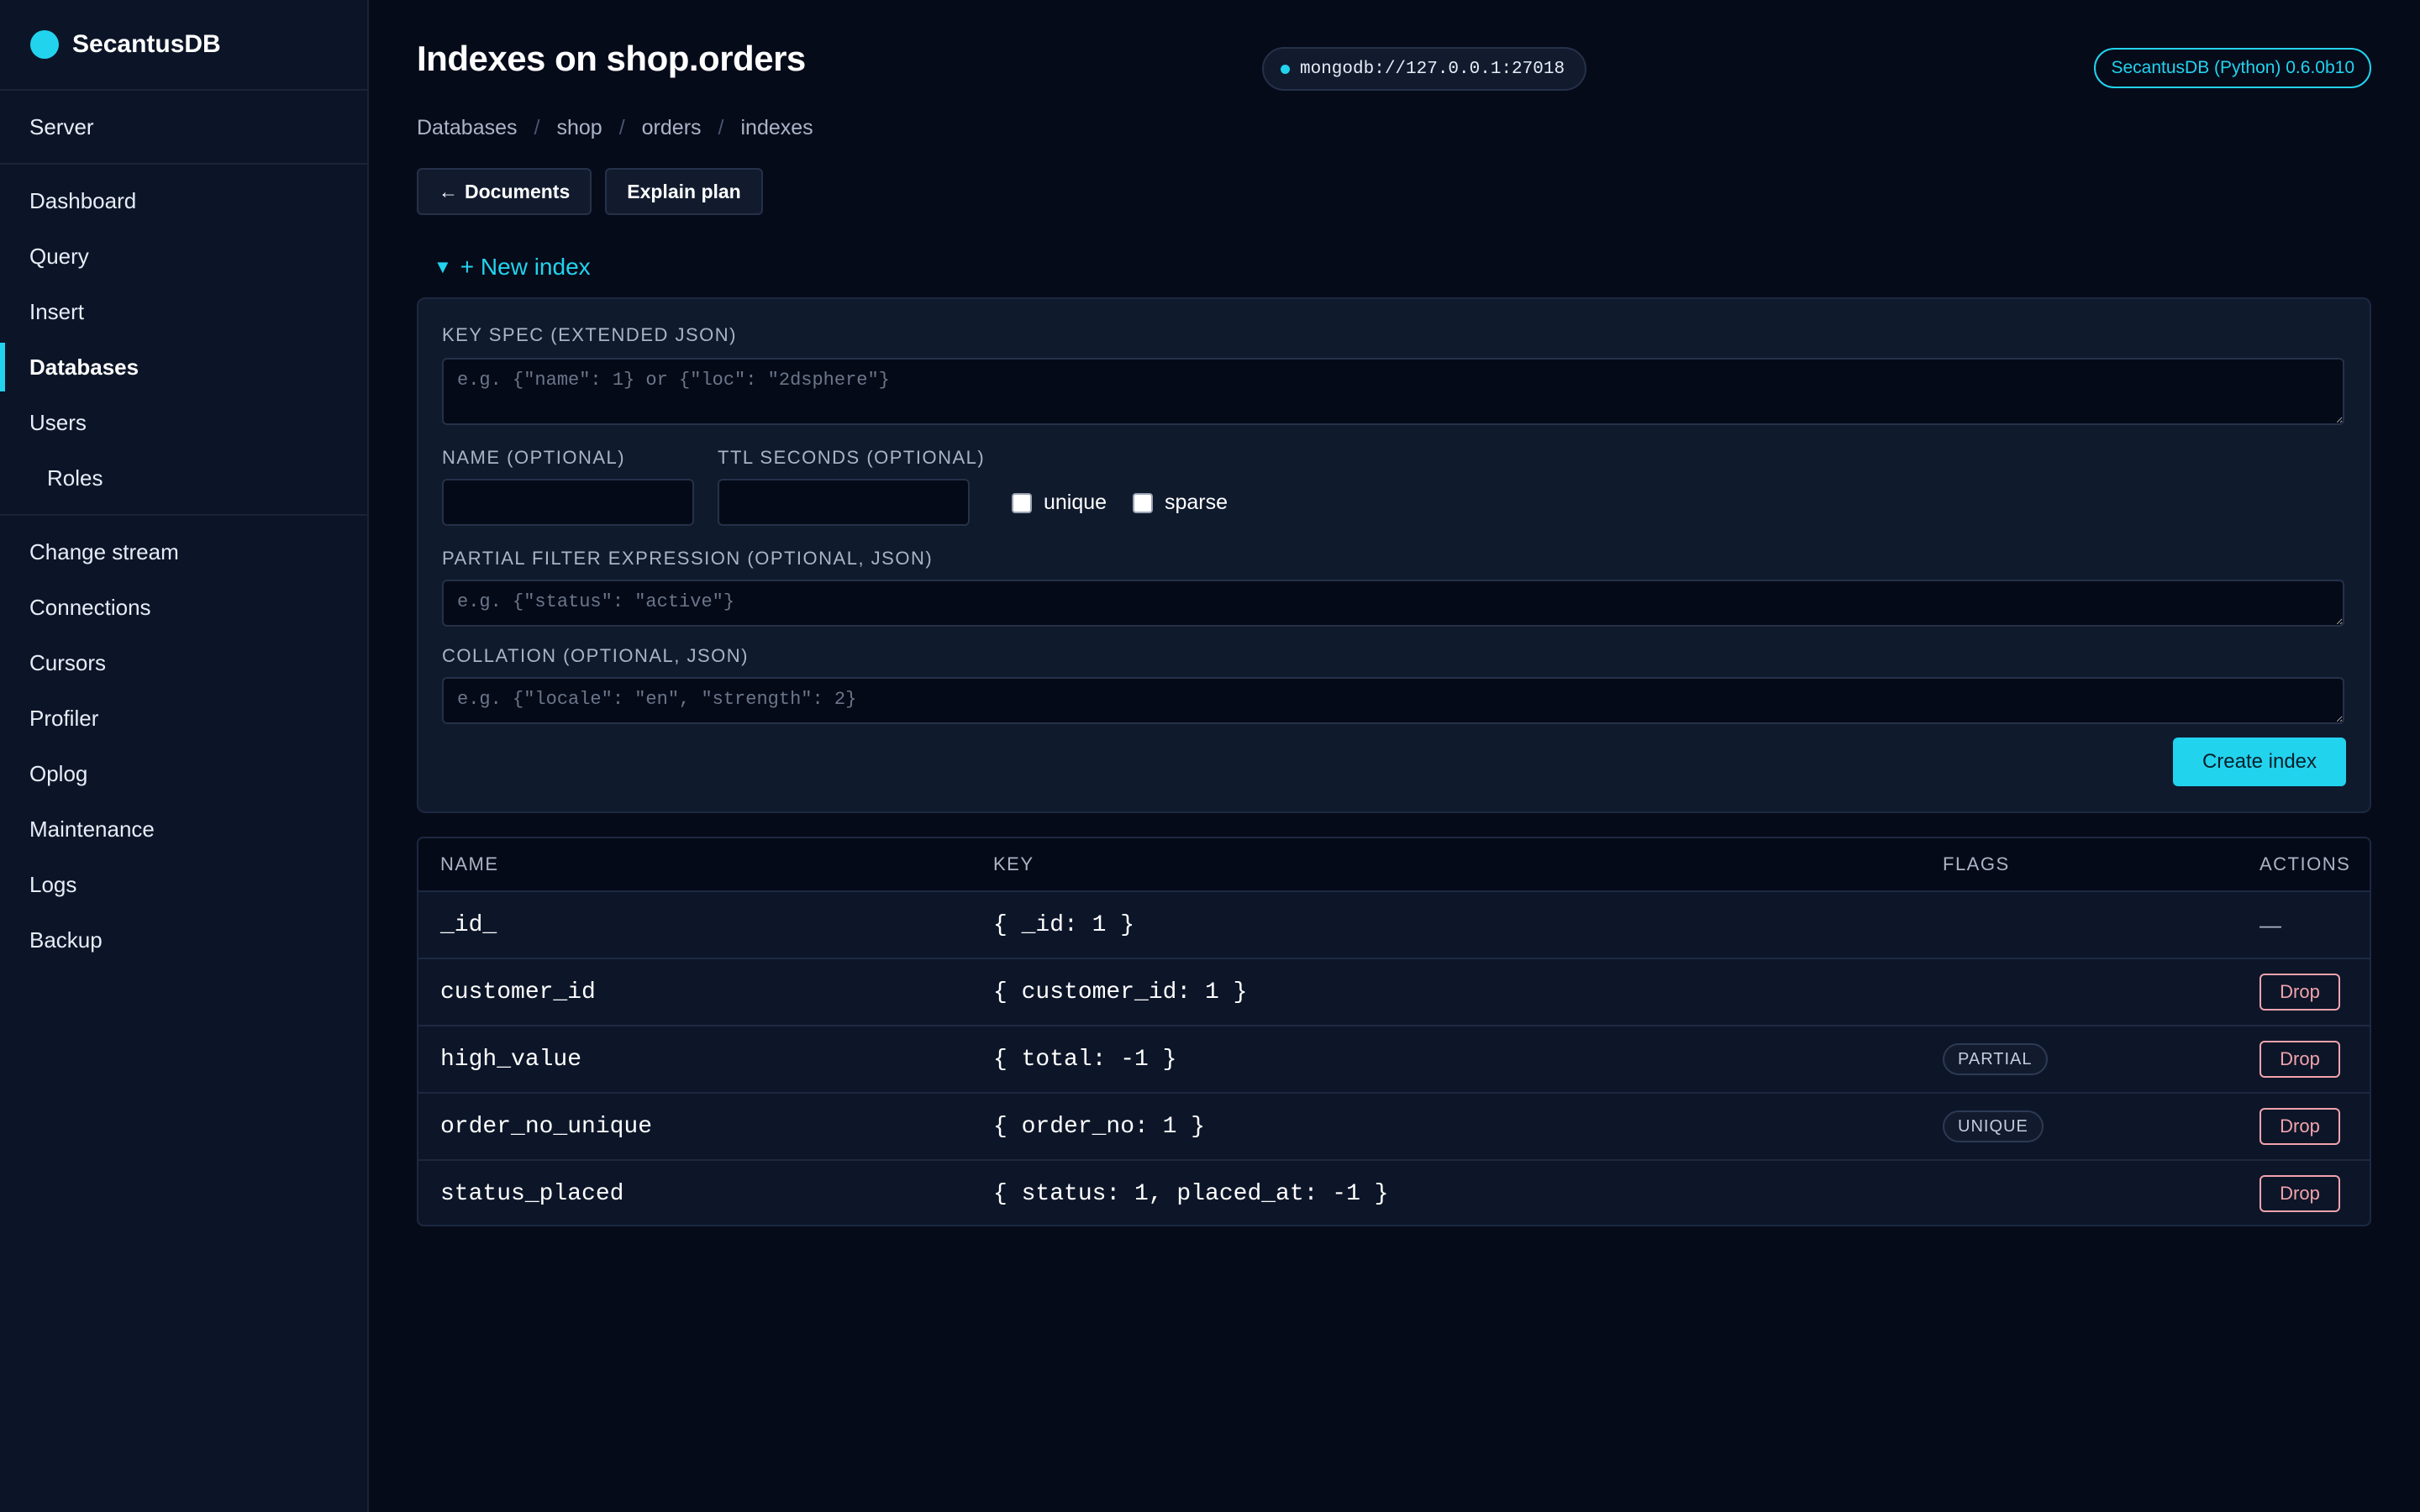  Describe the element at coordinates (777, 127) in the screenshot. I see `breadcrumb-indexes: indexes` at that location.